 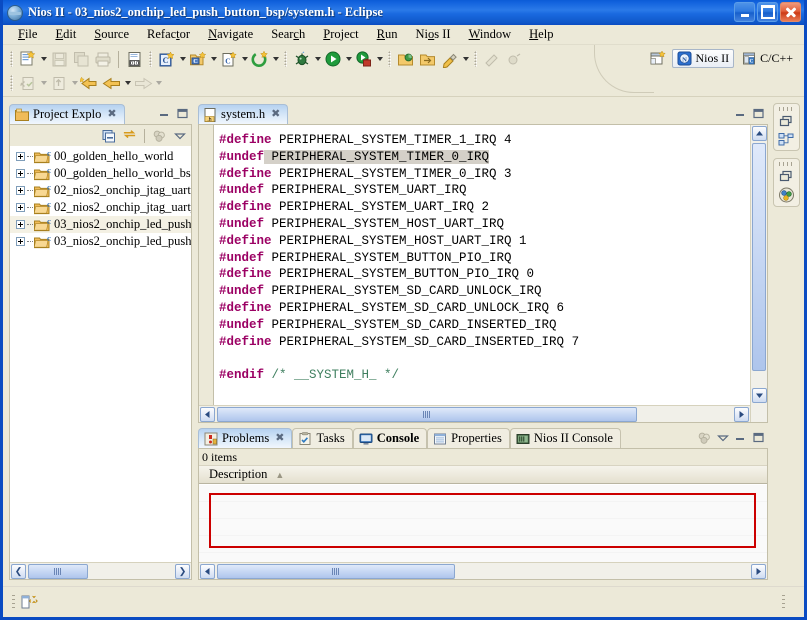 What do you see at coordinates (790, 12) in the screenshot?
I see `close-button` at bounding box center [790, 12].